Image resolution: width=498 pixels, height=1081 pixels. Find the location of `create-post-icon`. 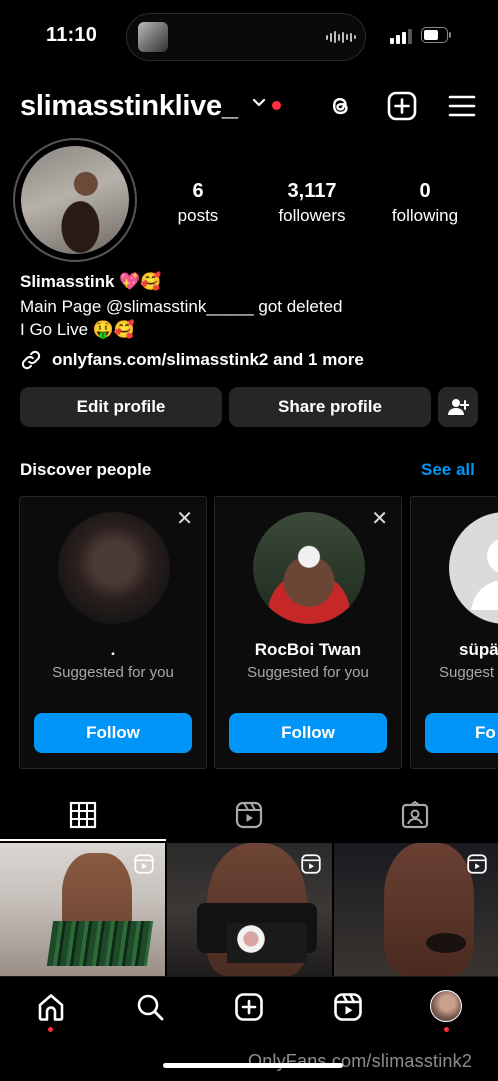

create-post-icon is located at coordinates (402, 106).